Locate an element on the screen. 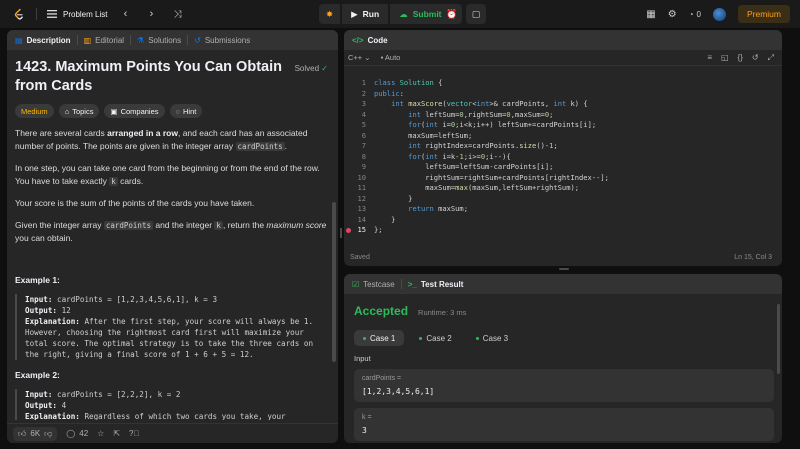  tab-label: Code is located at coordinates (377, 40).